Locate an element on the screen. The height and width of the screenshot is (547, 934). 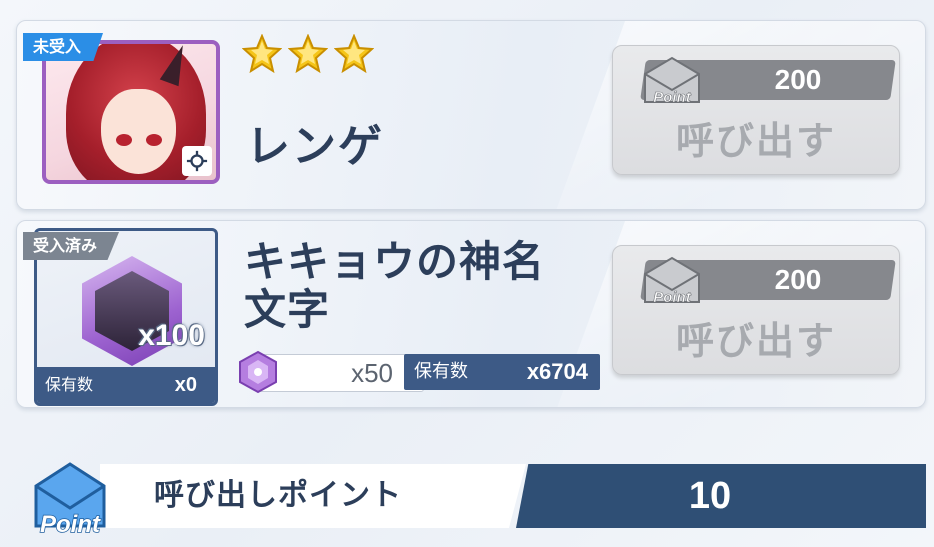
status-badge-not-received: 未受入 is located at coordinates (63, 47).